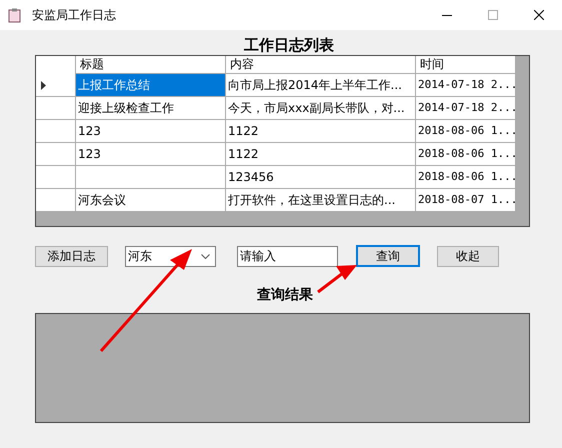  I want to click on table-cell: 123456, so click(321, 177).